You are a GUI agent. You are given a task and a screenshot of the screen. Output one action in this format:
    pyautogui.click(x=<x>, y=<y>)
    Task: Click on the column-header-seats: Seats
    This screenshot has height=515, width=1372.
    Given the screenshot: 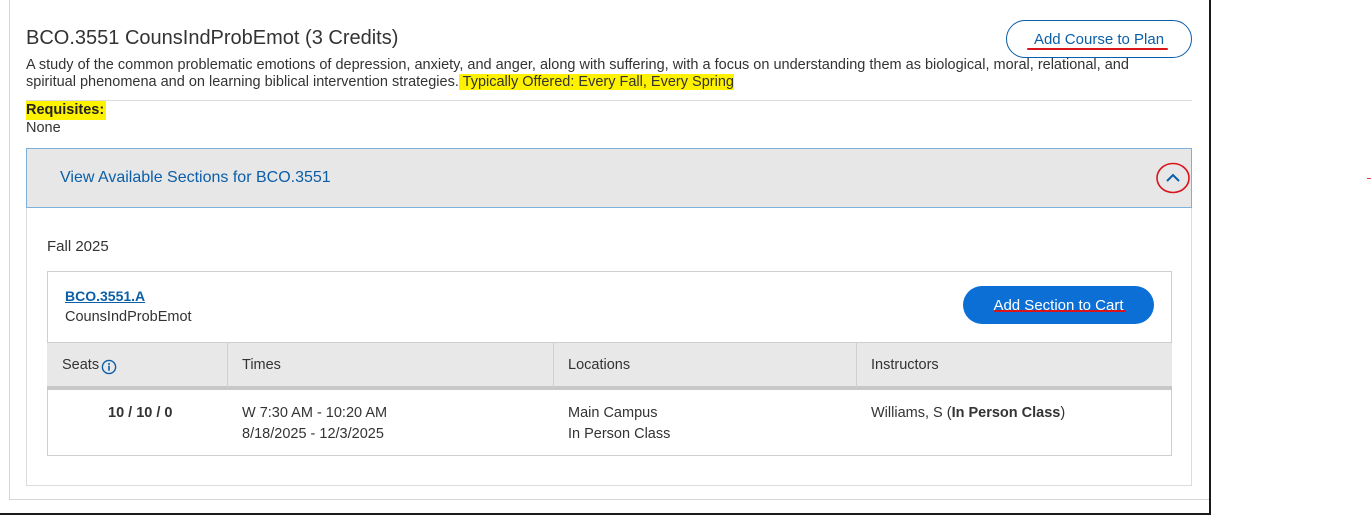 What is the action you would take?
    pyautogui.click(x=81, y=365)
    